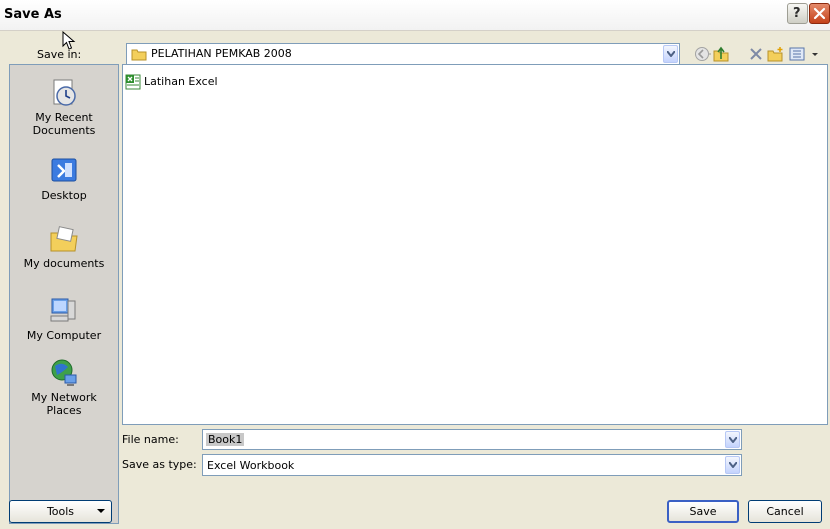 The image size is (830, 529). I want to click on file-name-input: Book1, so click(472, 439).